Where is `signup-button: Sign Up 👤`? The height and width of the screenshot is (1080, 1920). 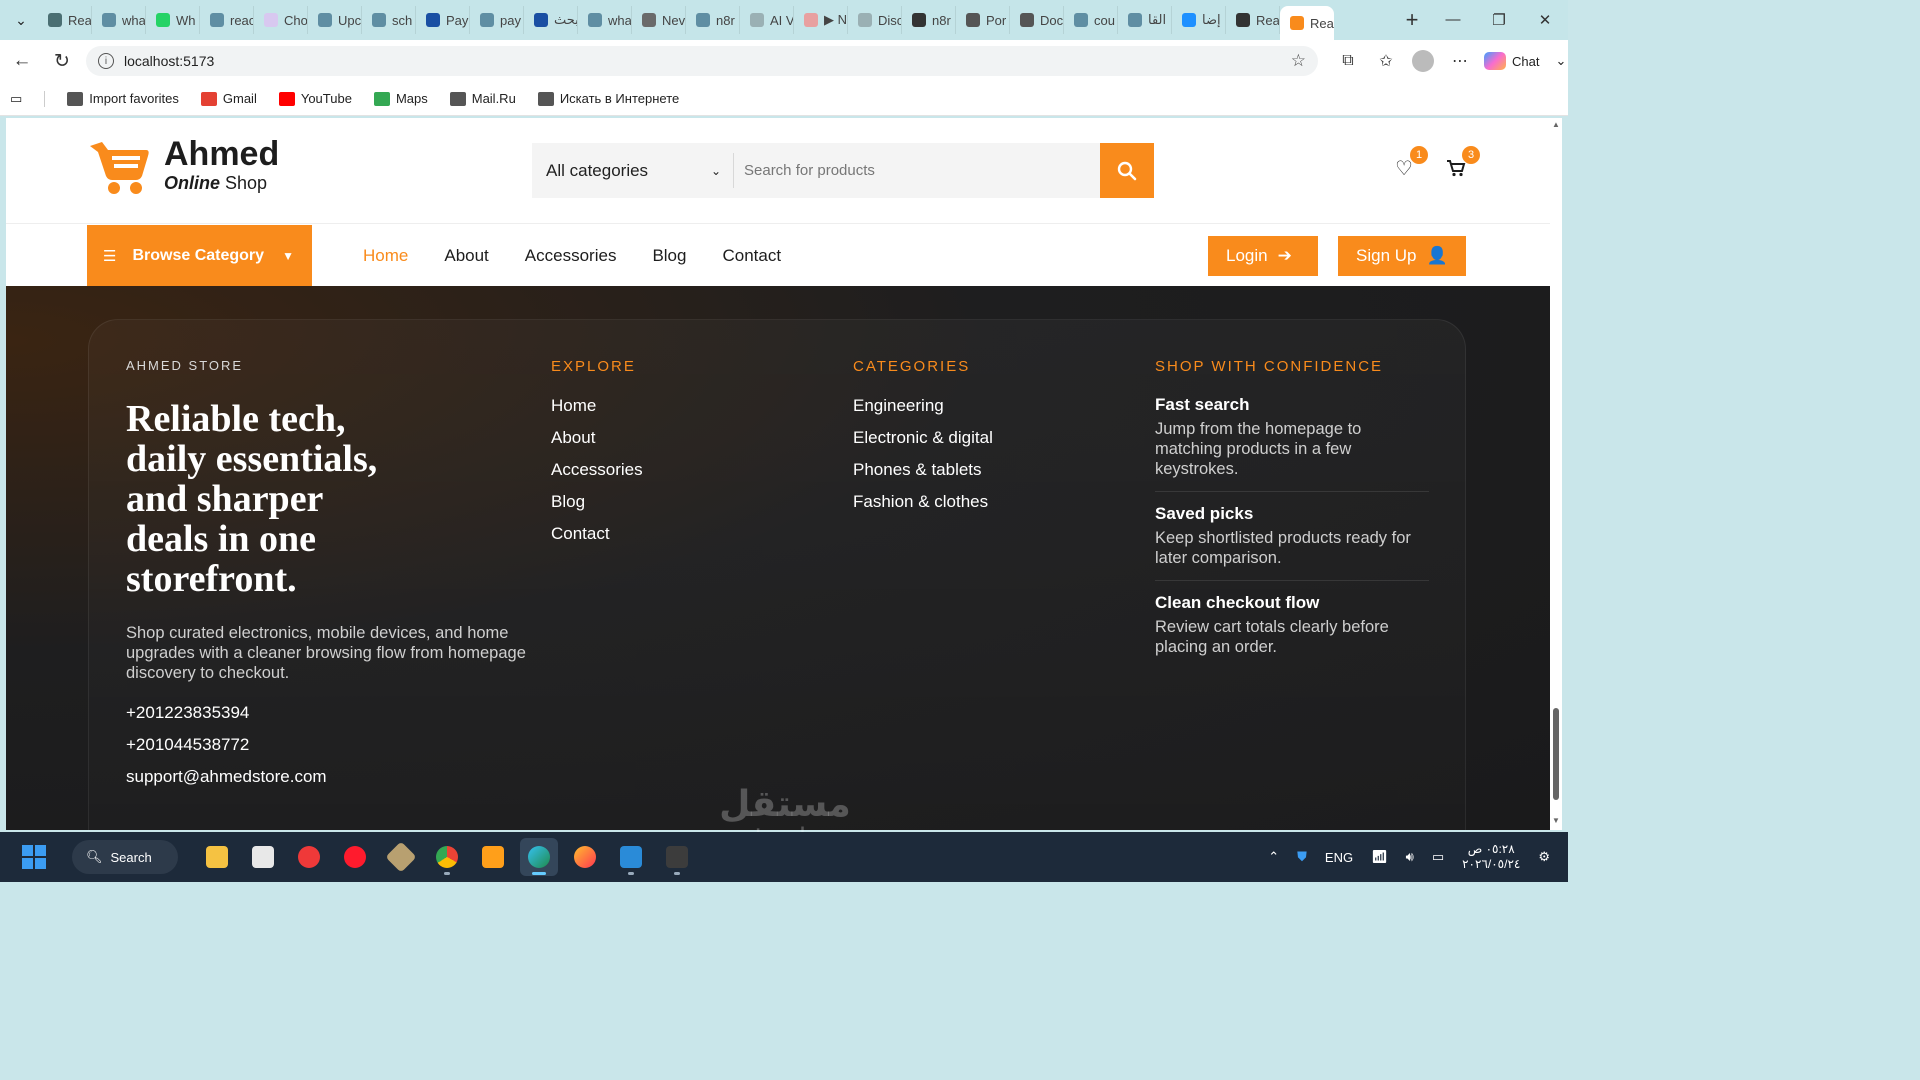 signup-button: Sign Up 👤 is located at coordinates (1402, 256).